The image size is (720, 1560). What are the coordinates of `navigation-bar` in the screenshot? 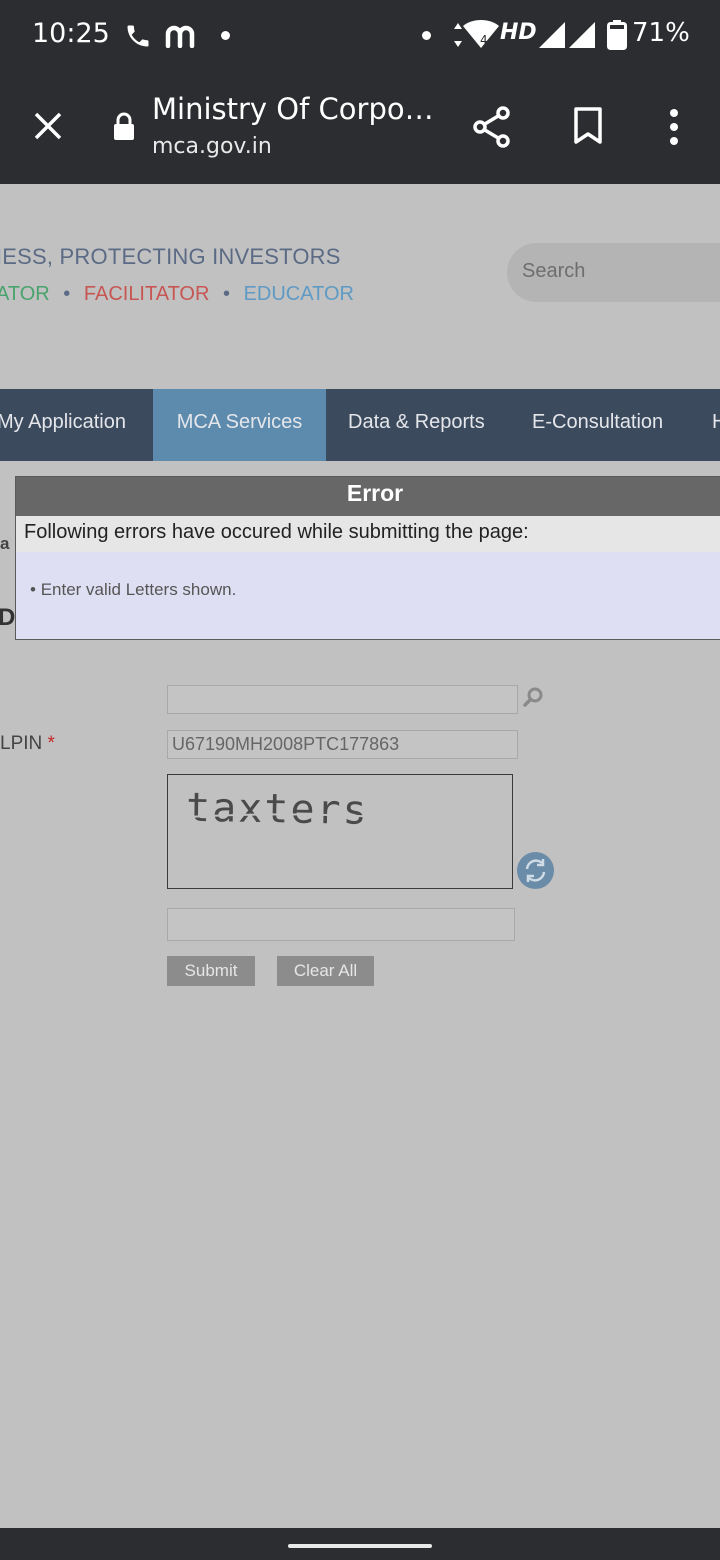 It's located at (360, 1544).